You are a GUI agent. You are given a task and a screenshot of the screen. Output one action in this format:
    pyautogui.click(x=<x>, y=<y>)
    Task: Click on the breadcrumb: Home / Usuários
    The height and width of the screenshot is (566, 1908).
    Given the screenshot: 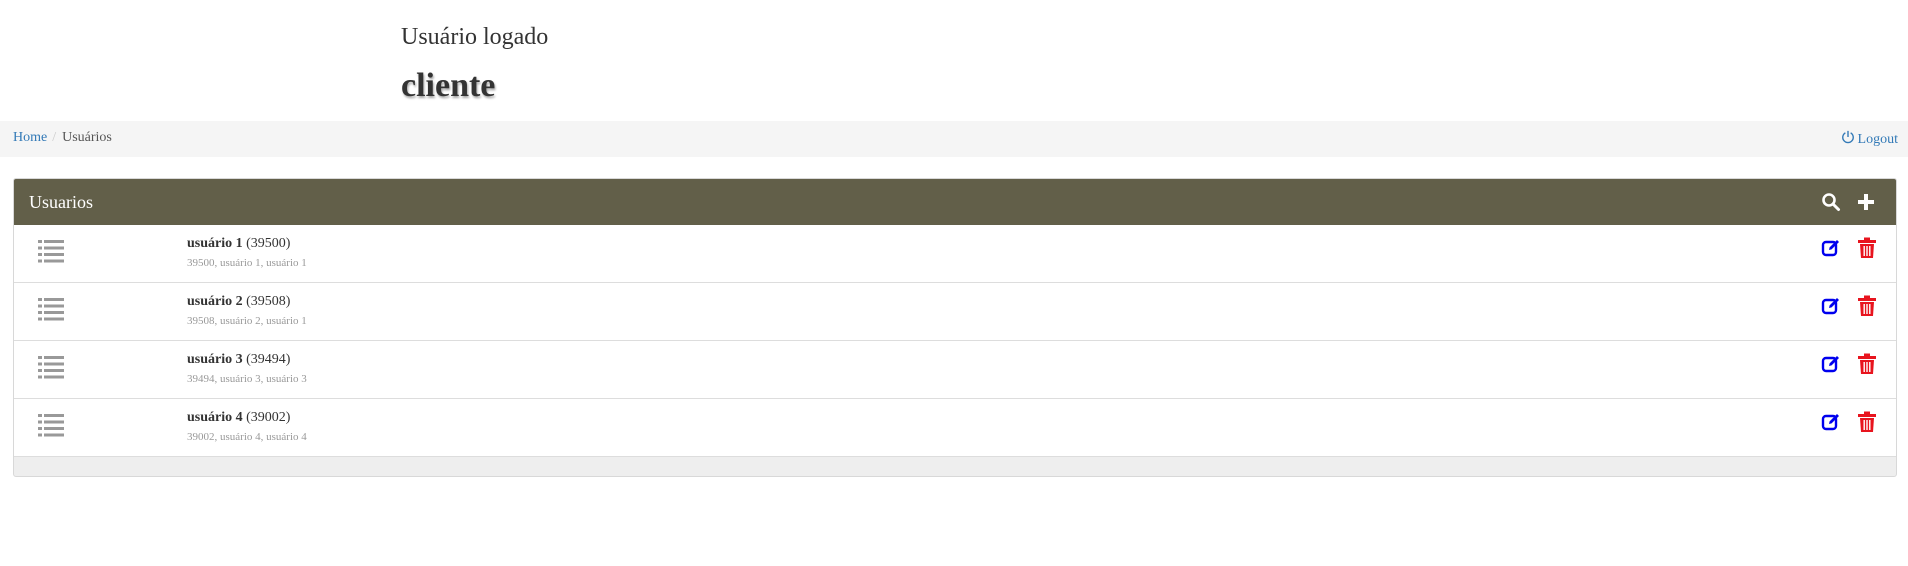 What is the action you would take?
    pyautogui.click(x=62, y=138)
    